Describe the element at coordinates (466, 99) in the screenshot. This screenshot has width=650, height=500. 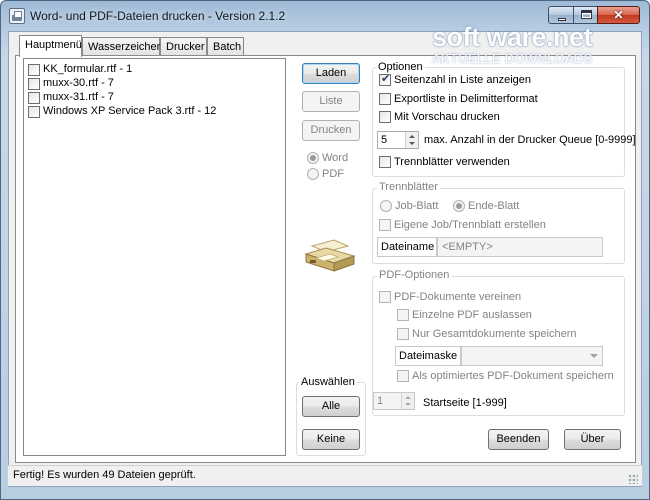
I see `export-list-label: Exportliste in Delimitterformat` at that location.